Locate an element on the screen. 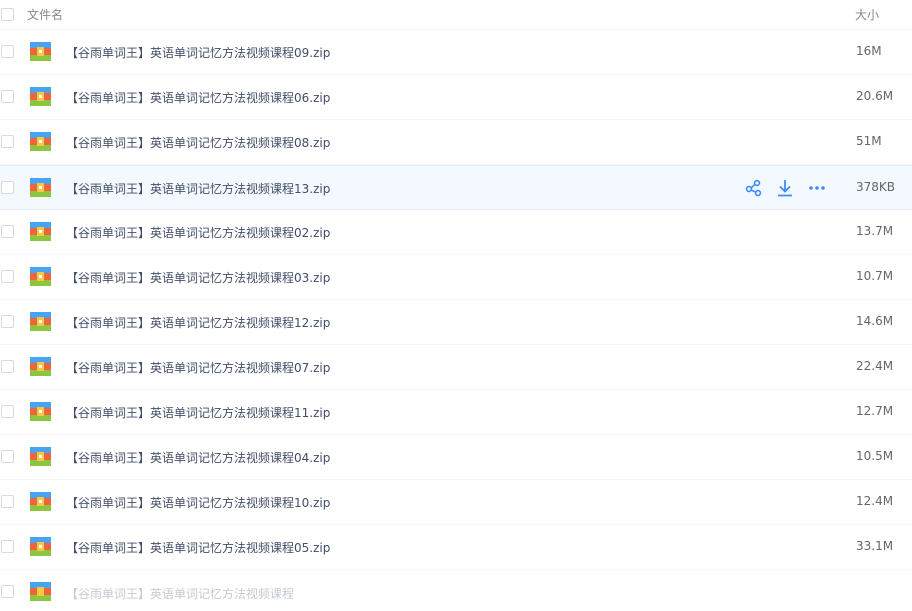 This screenshot has height=611, width=912. list-item-partial: 【谷雨单词王】英语单词记忆方法视频课程 is located at coordinates (456, 590).